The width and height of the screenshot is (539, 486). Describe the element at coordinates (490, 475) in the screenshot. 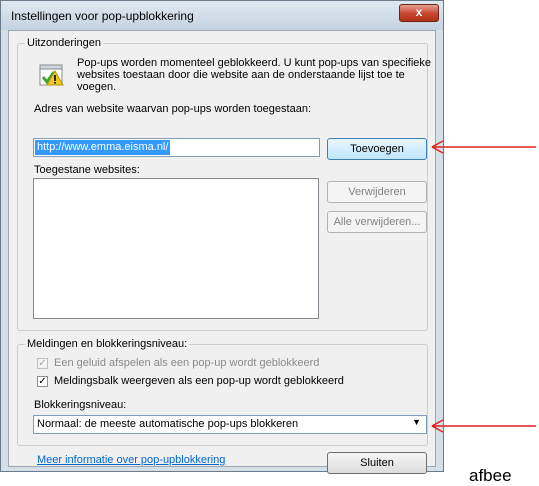

I see `caption-fragment: afbee` at that location.